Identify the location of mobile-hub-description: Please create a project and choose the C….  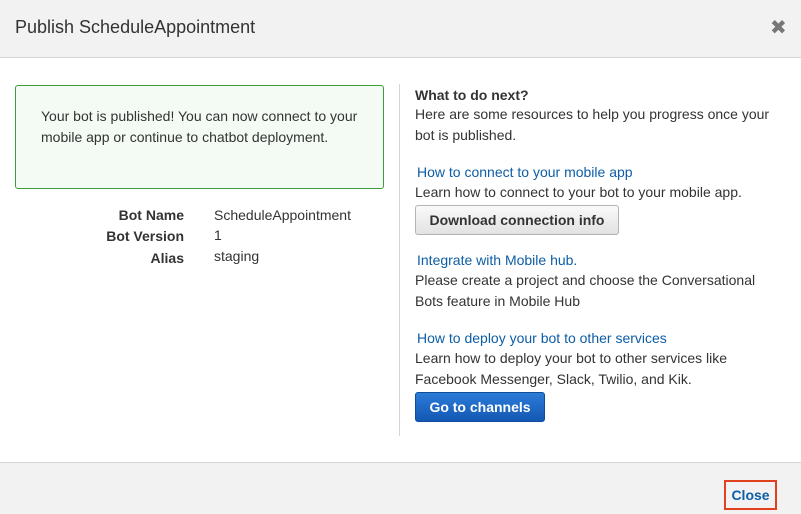
(585, 290).